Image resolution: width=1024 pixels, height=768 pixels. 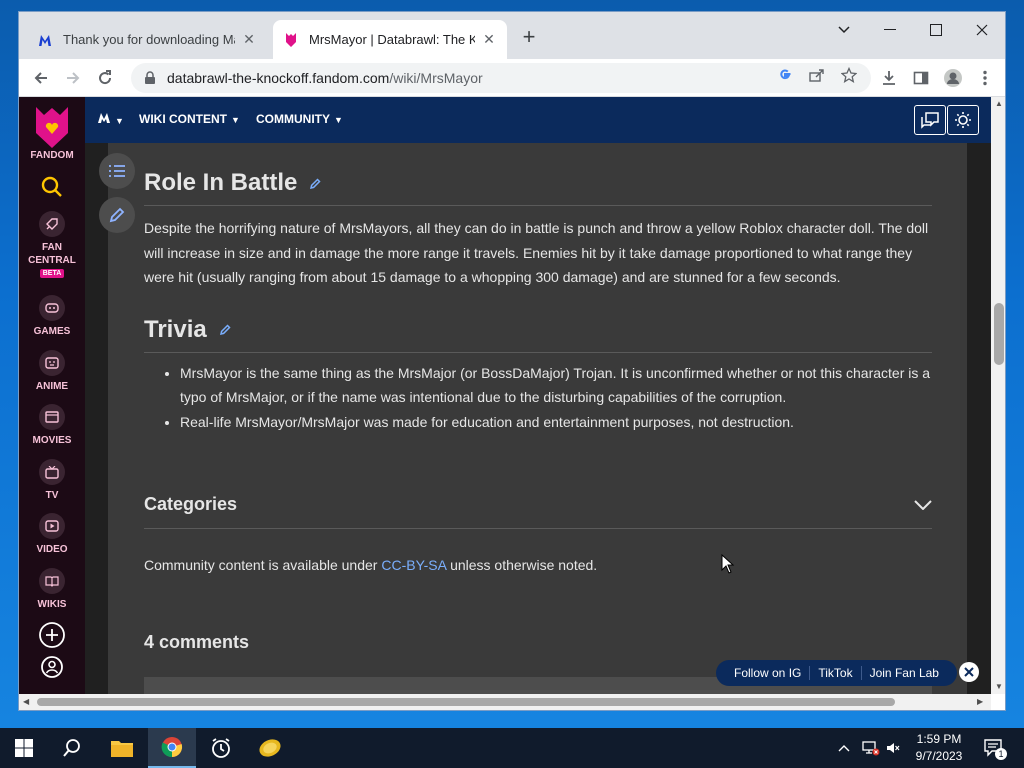 I want to click on user-circle-icon, so click(x=52, y=667).